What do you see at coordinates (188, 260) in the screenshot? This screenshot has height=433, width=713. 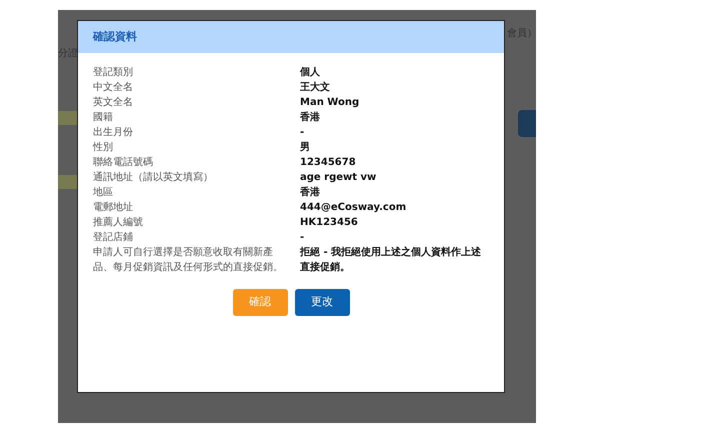 I see `field-label: 申請人可自行選擇是否願意收取有關新產品、每月促銷資訊及任何形式的直接促銷。` at bounding box center [188, 260].